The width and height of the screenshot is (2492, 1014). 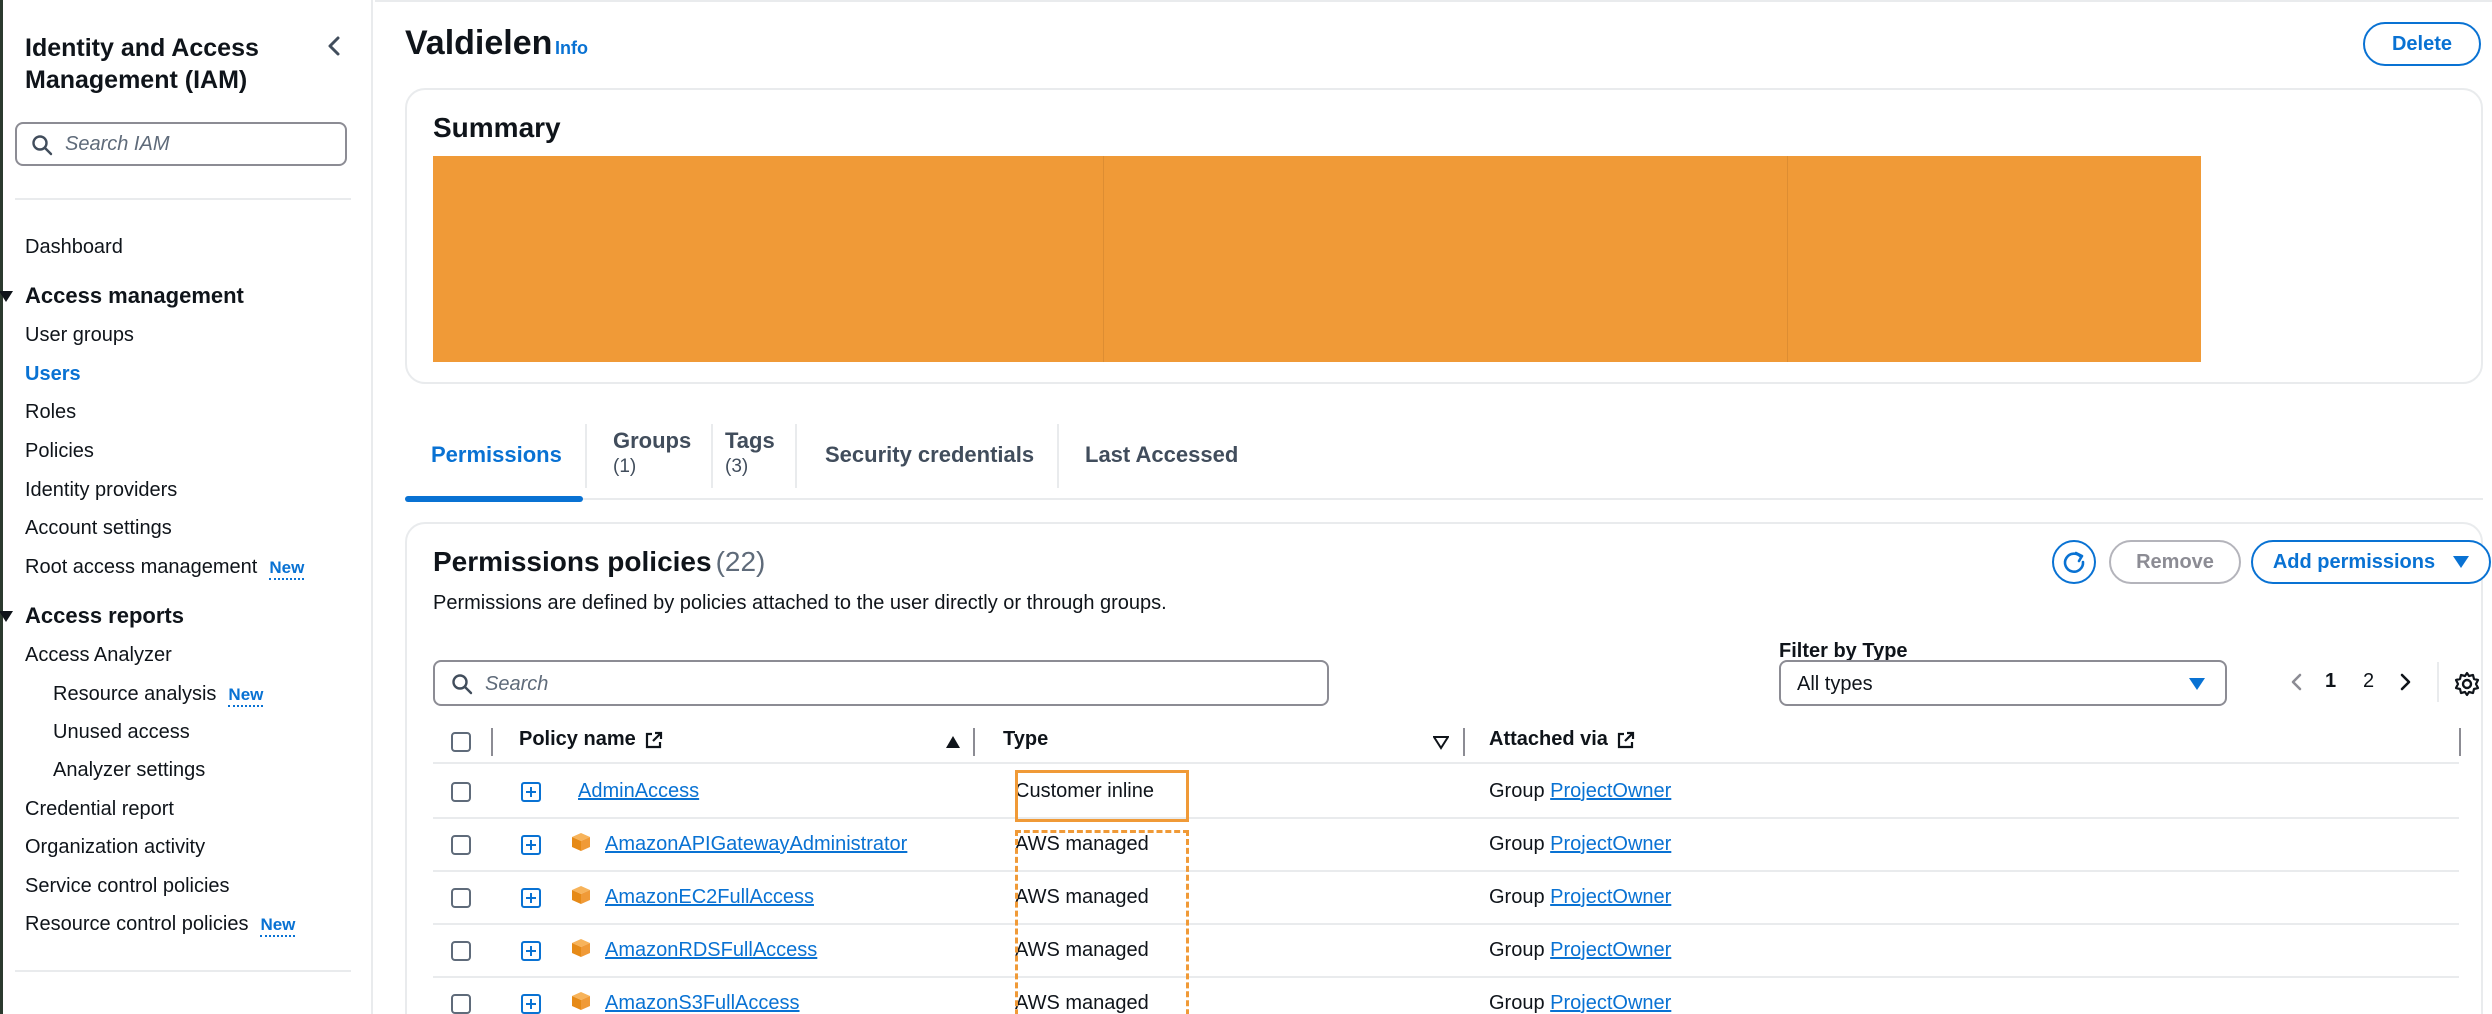 I want to click on remove-button: Remove, so click(x=2175, y=562).